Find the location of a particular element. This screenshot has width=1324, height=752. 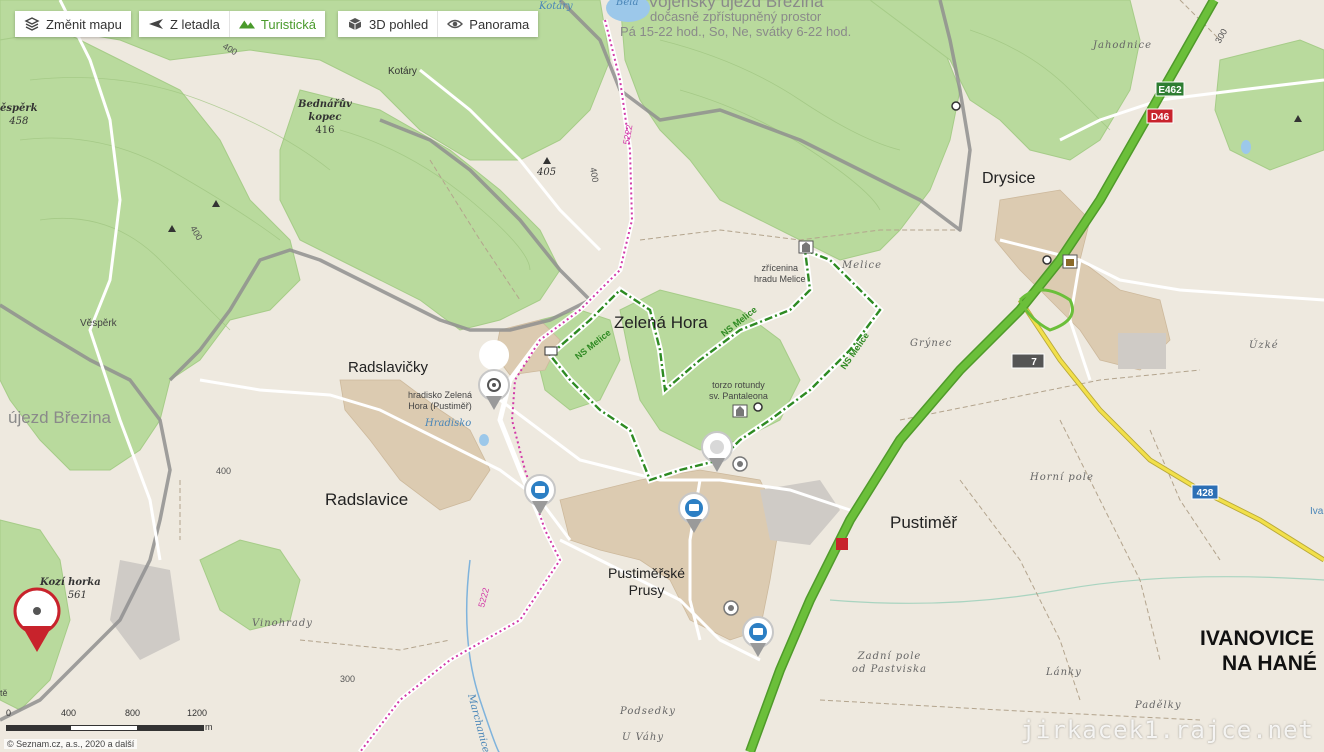

field-zadni-pole: Zadní pole od Pastviska is located at coordinates (889, 663).